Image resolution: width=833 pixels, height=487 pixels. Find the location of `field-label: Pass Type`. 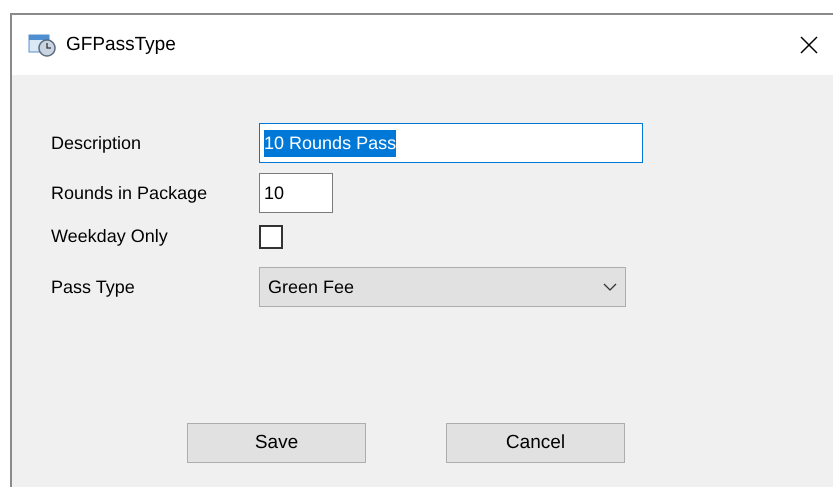

field-label: Pass Type is located at coordinates (93, 287).